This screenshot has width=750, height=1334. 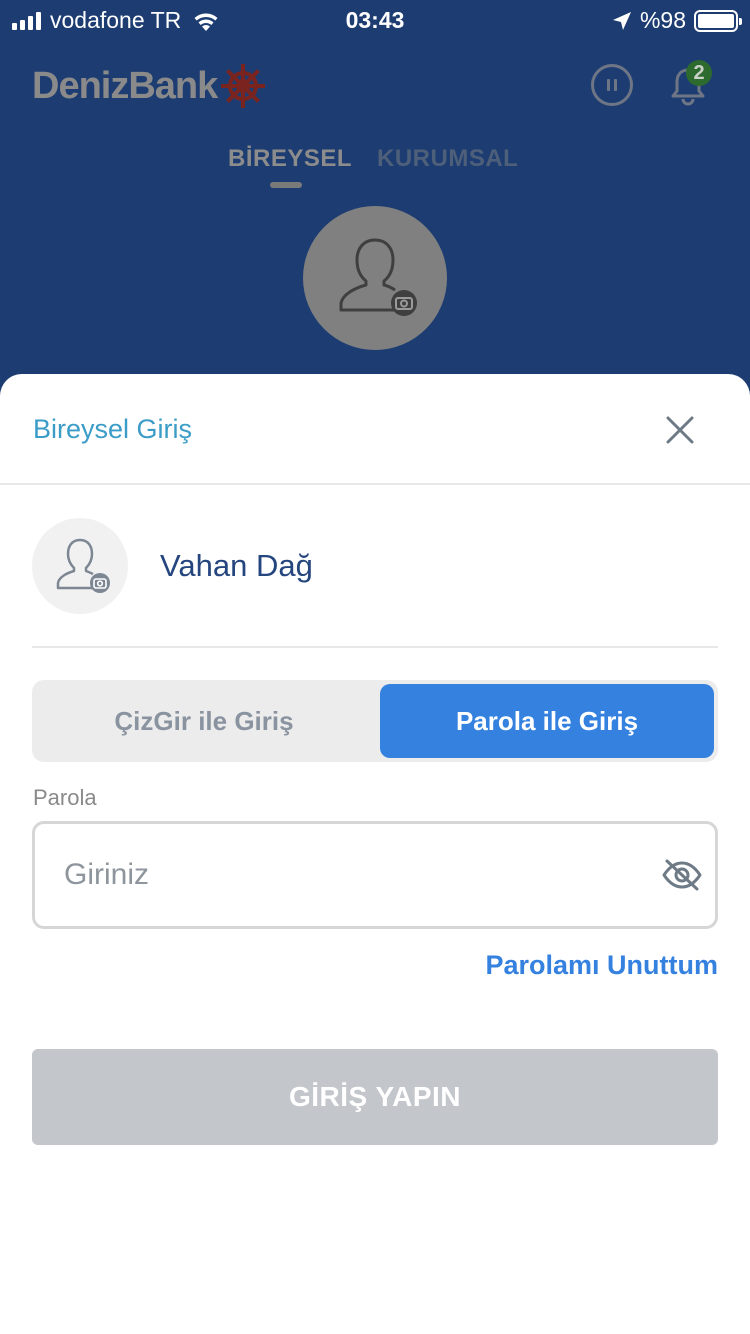 What do you see at coordinates (375, 170) in the screenshot?
I see `account-type-tabs: BİREYSEL KURUMSAL` at bounding box center [375, 170].